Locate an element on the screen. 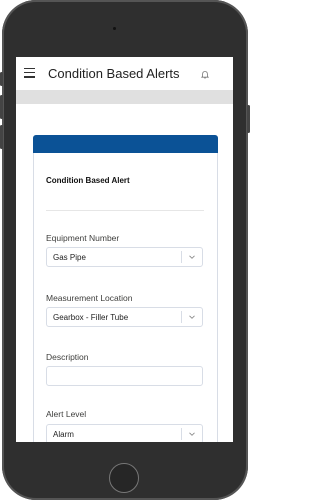  card-title: Condition Based Alert is located at coordinates (88, 180).